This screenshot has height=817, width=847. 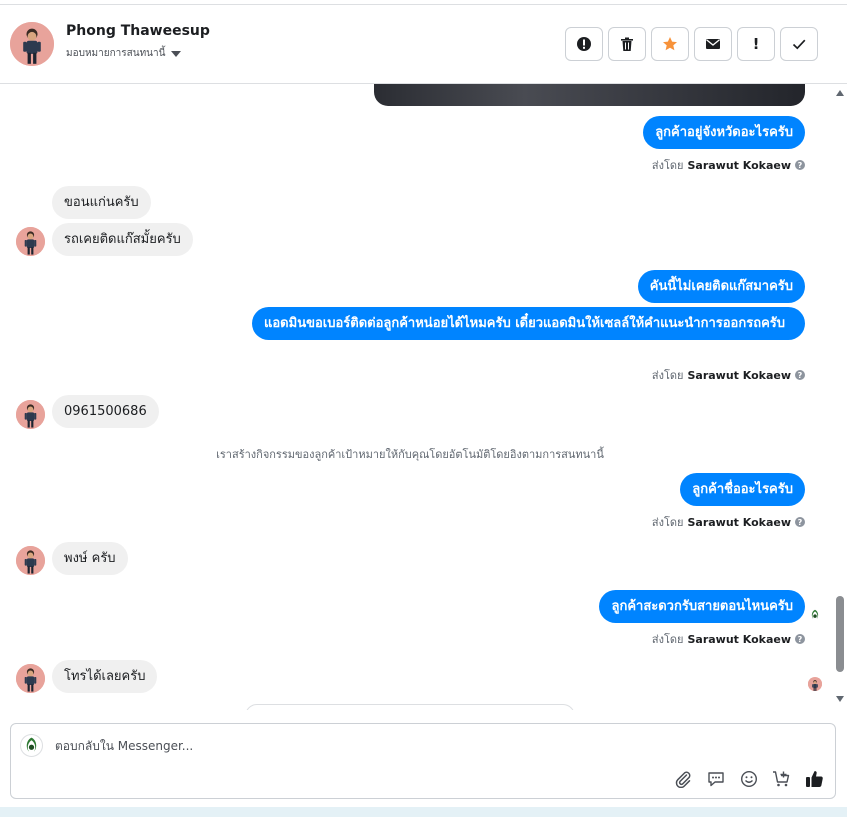 I want to click on add-to-cart-button, so click(x=781, y=778).